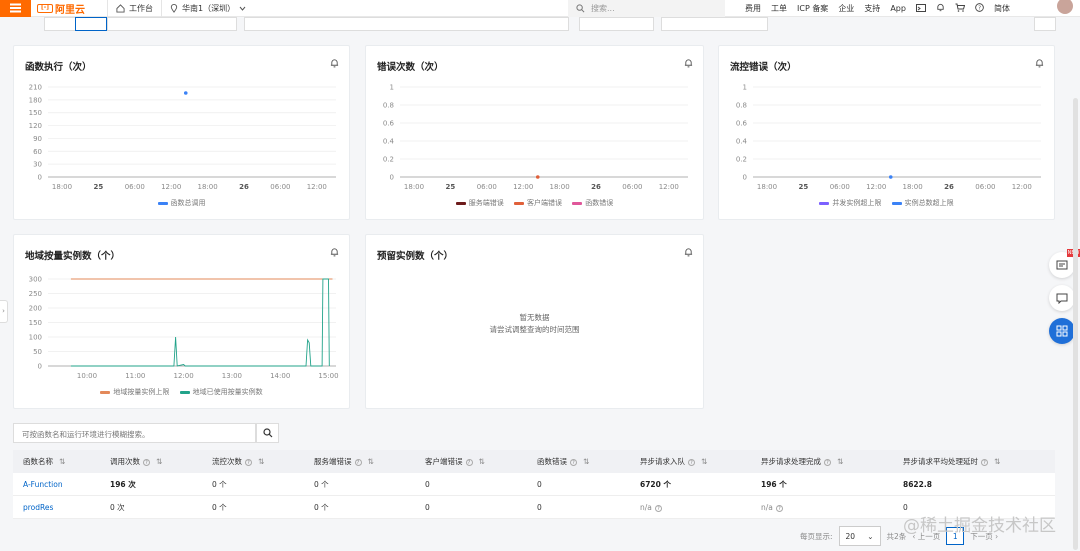  Describe the element at coordinates (850, 203) in the screenshot. I see `legend-item: 并发实例超上限` at that location.